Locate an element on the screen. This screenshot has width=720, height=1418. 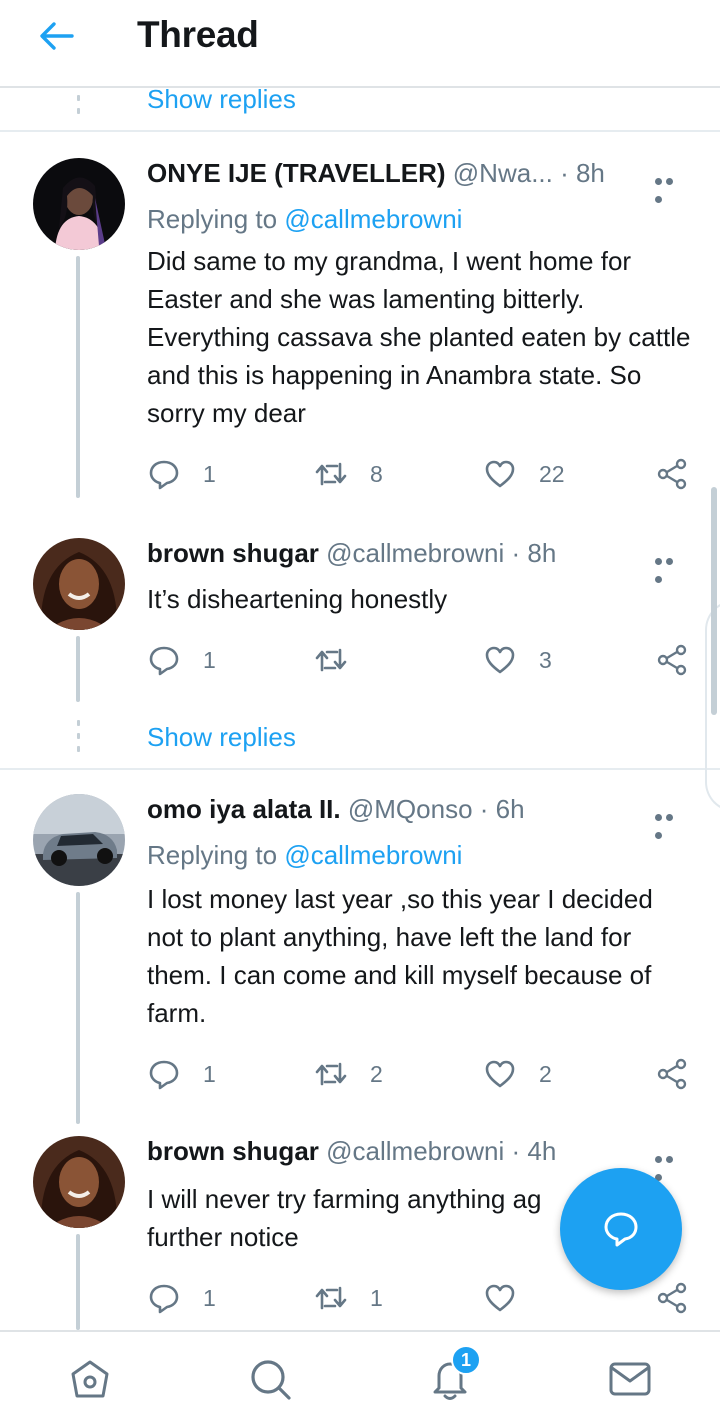
compose-message-icon is located at coordinates (621, 1229).